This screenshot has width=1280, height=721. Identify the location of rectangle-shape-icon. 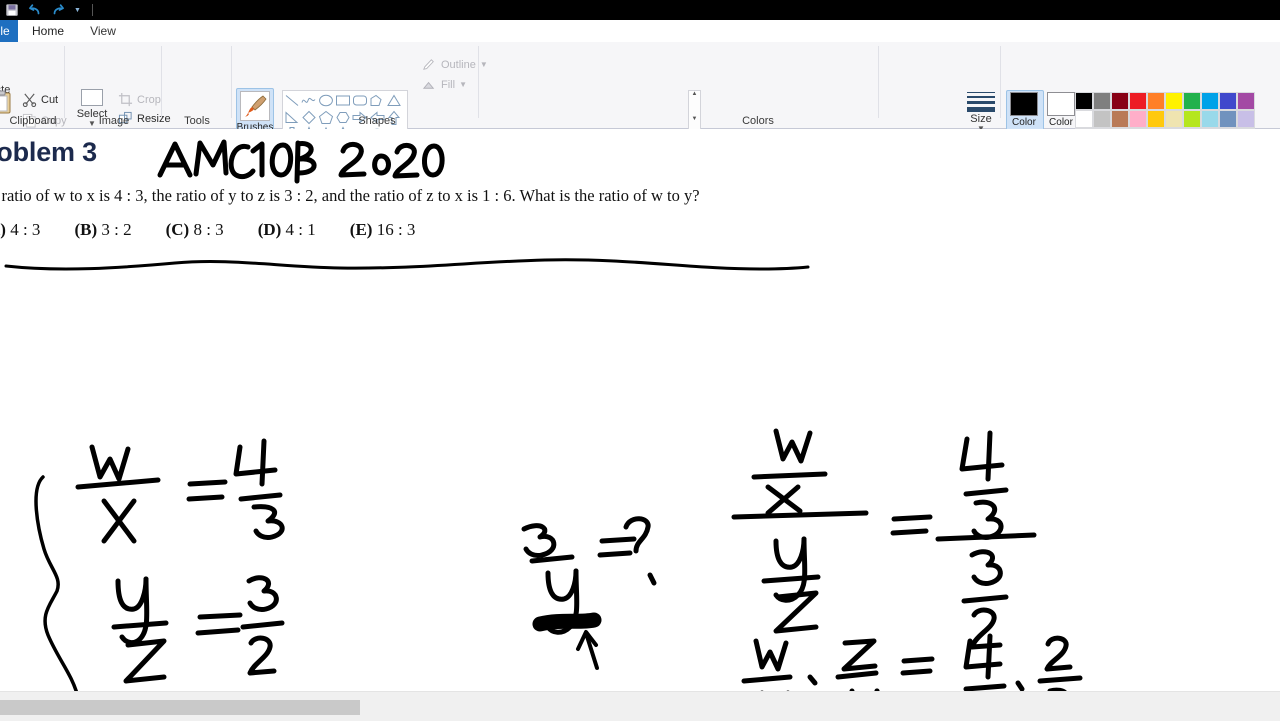
(343, 100).